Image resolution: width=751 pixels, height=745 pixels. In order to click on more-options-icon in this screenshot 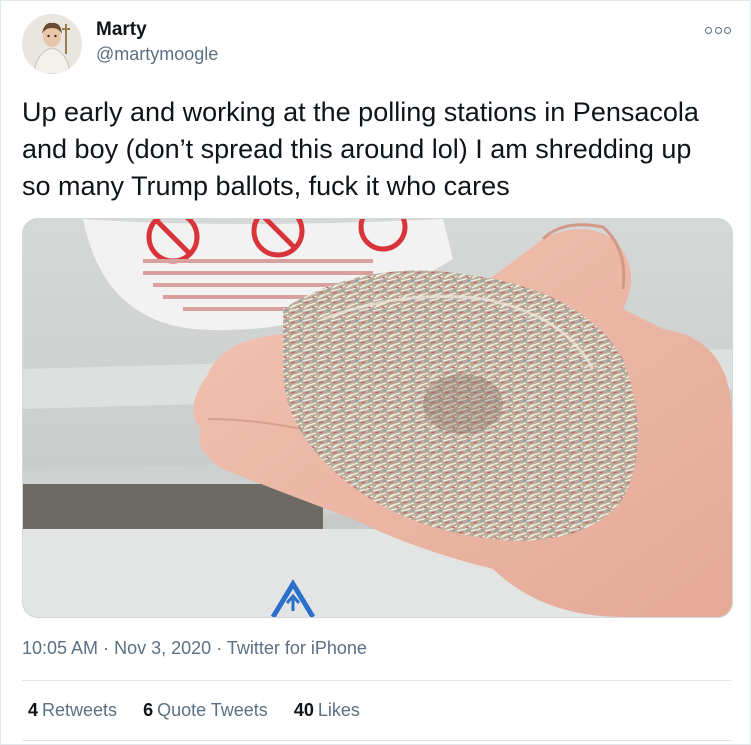, I will do `click(718, 30)`.